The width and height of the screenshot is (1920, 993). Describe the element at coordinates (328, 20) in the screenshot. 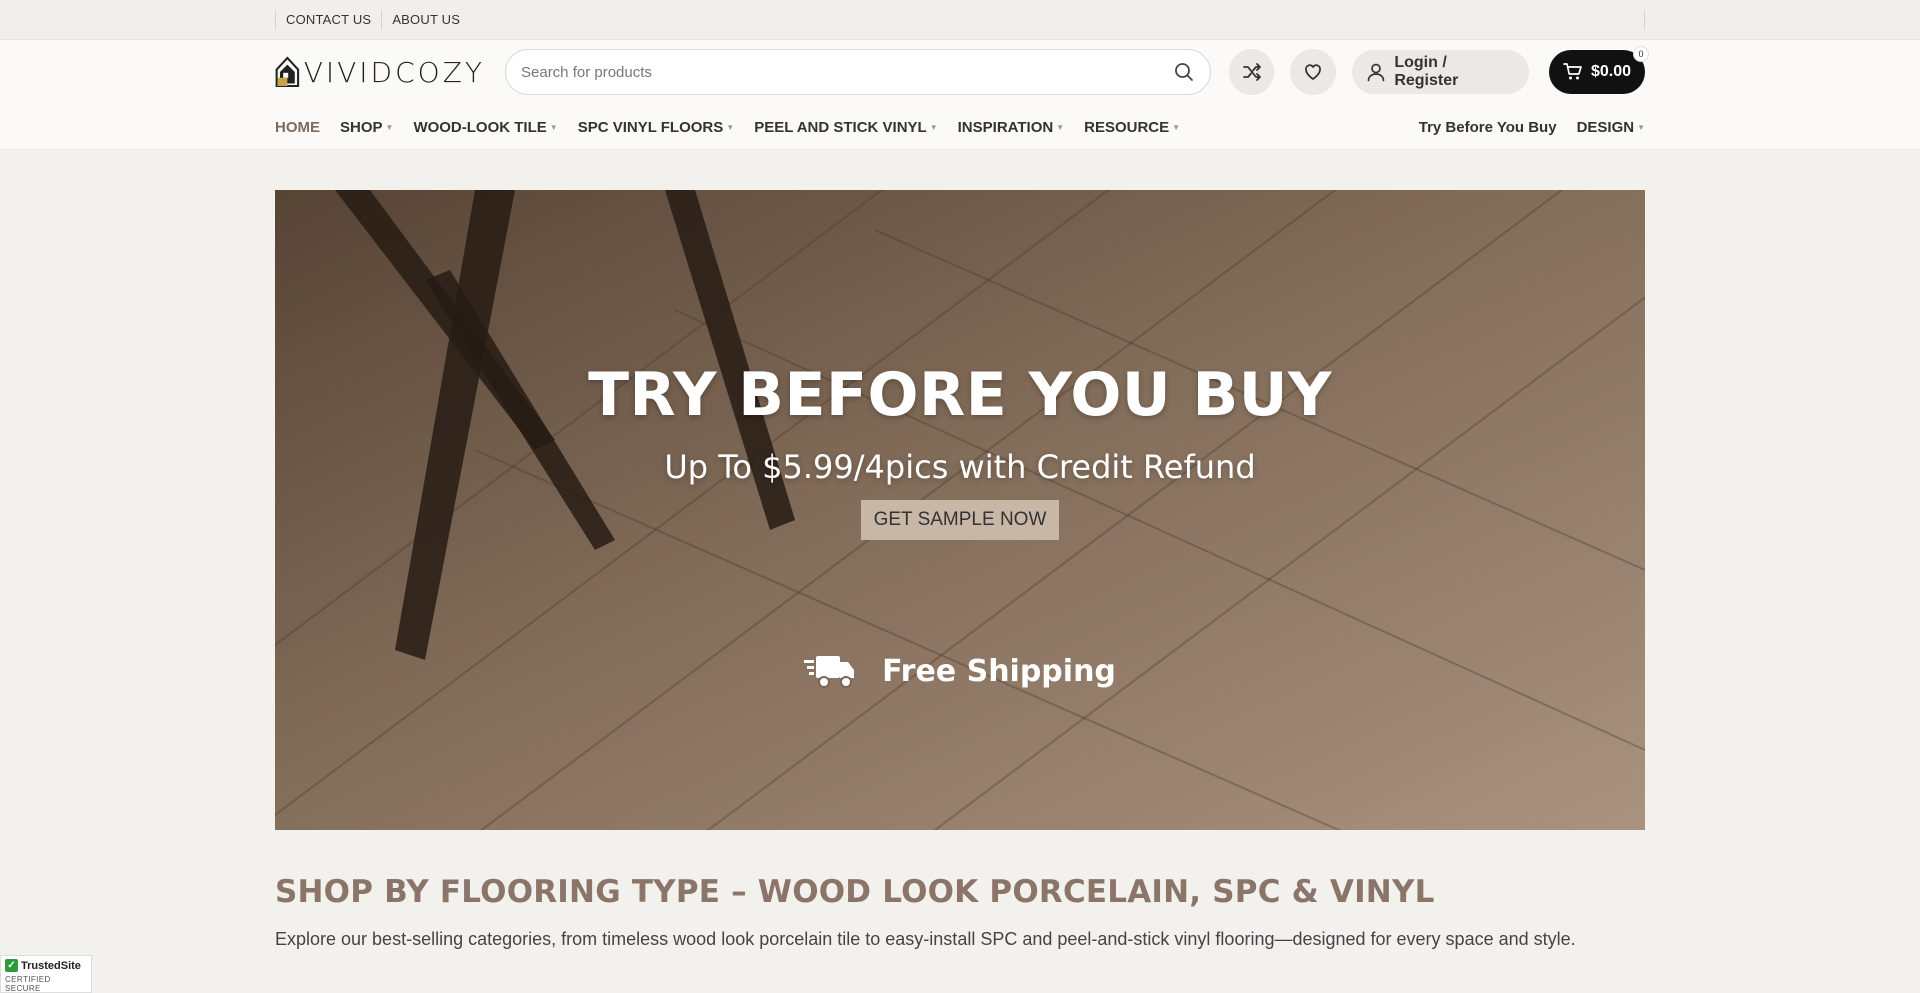

I see `contact-us-link: CONTACT US` at that location.